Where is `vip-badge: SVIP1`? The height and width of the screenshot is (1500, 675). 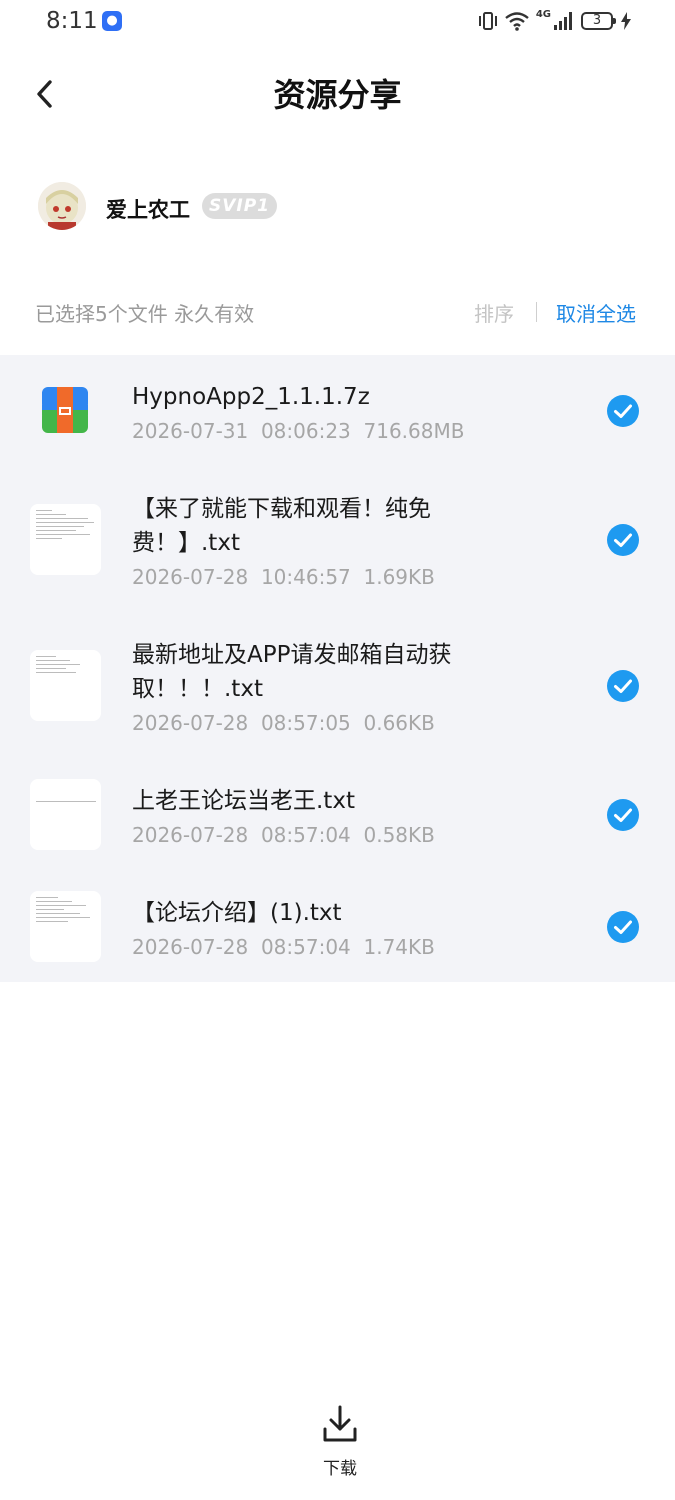 vip-badge: SVIP1 is located at coordinates (239, 206).